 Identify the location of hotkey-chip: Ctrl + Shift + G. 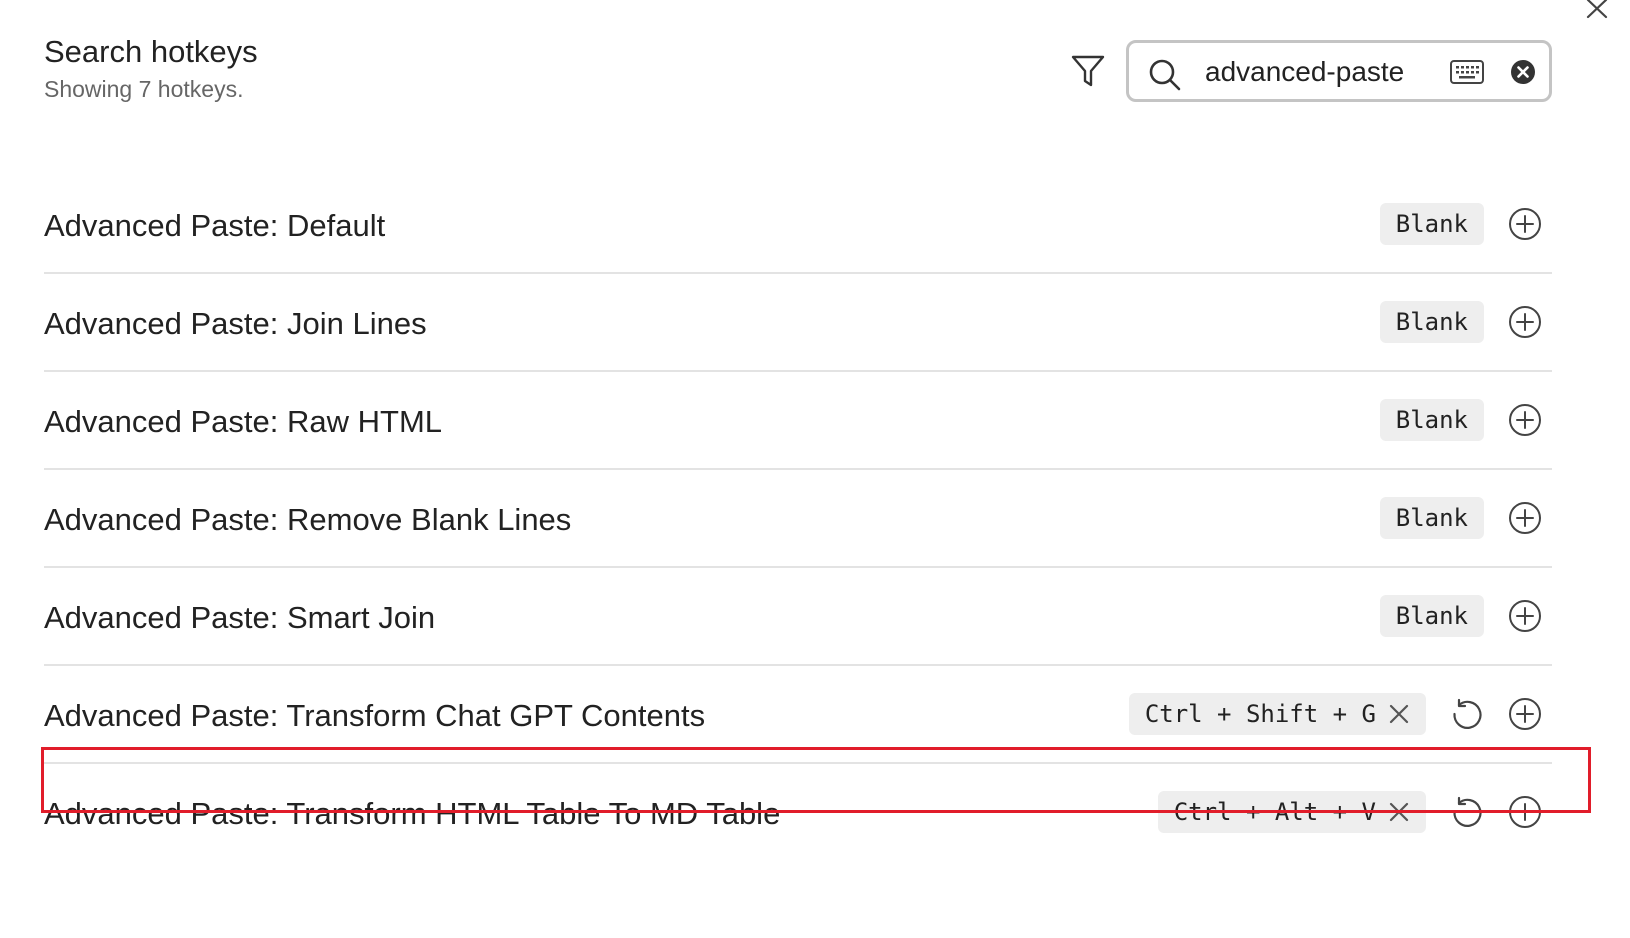
(1277, 714).